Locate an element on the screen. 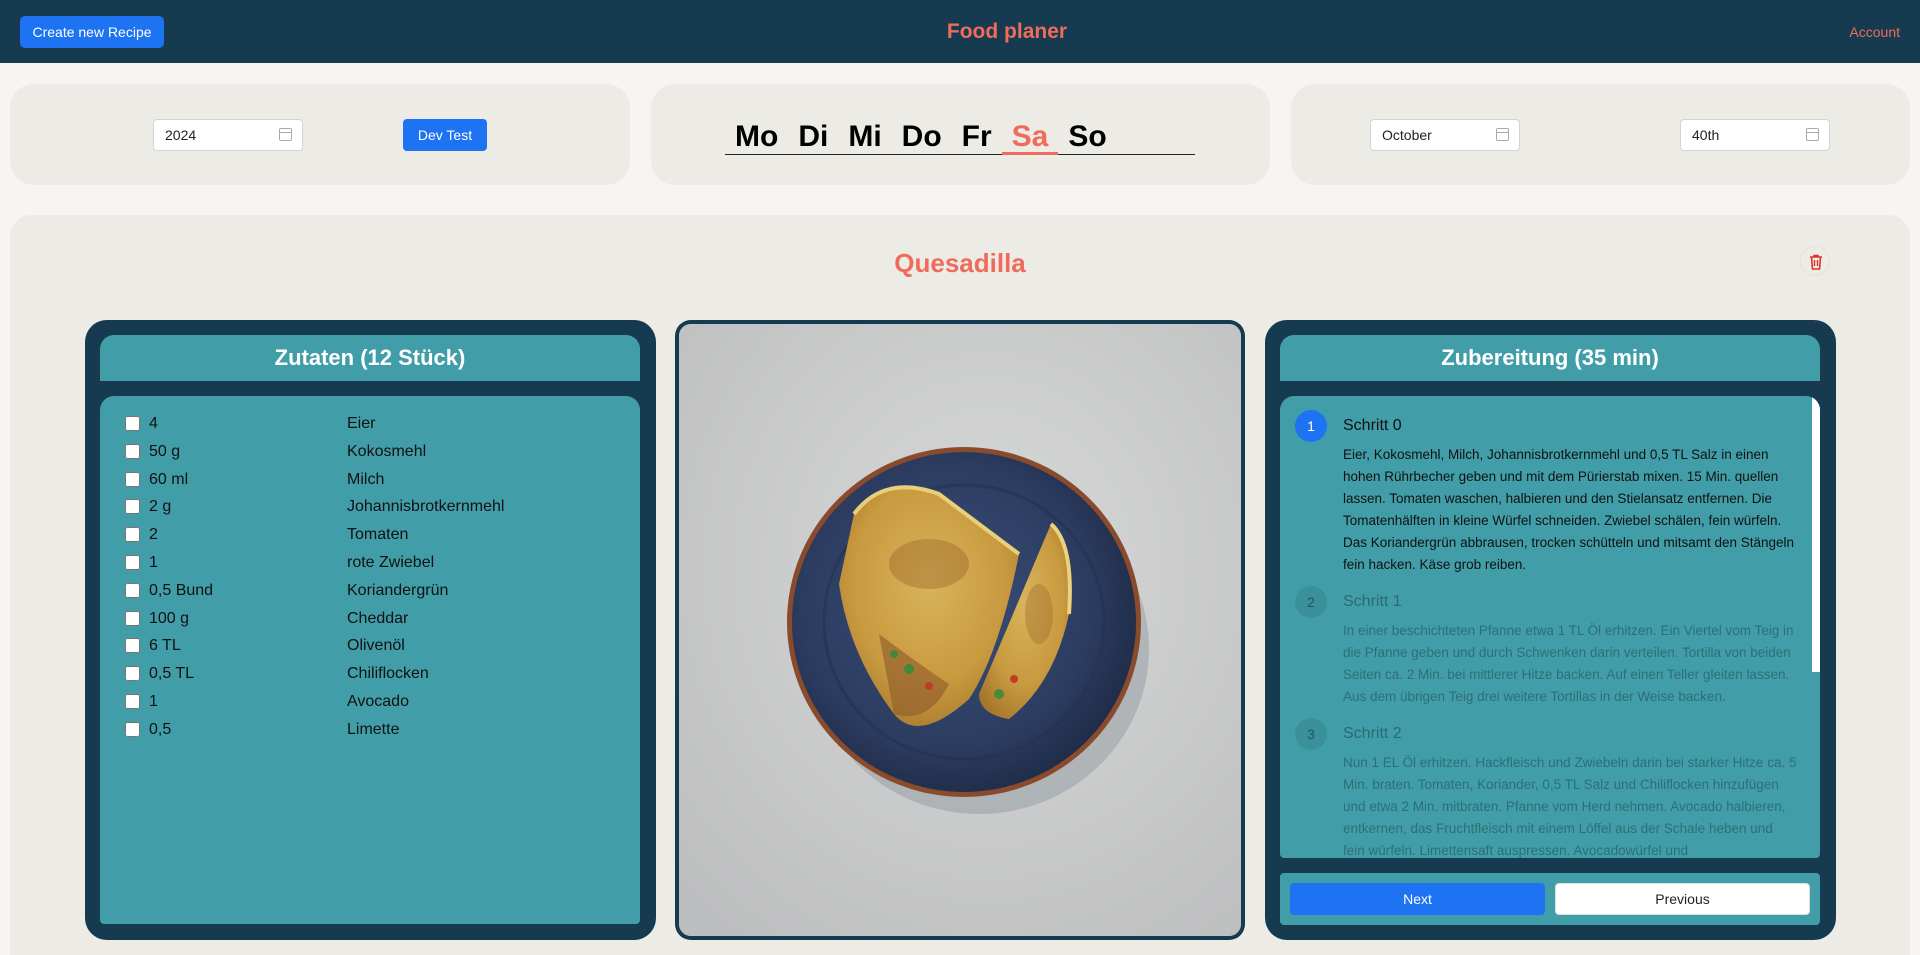 This screenshot has height=955, width=1920. ingredient-name: Milch is located at coordinates (366, 479).